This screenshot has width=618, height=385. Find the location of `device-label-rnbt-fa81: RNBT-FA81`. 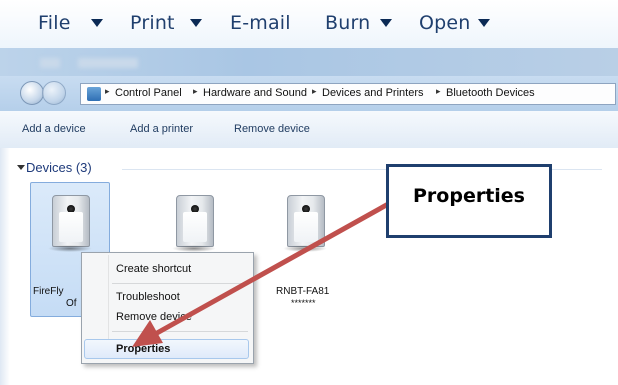

device-label-rnbt-fa81: RNBT-FA81 is located at coordinates (302, 291).